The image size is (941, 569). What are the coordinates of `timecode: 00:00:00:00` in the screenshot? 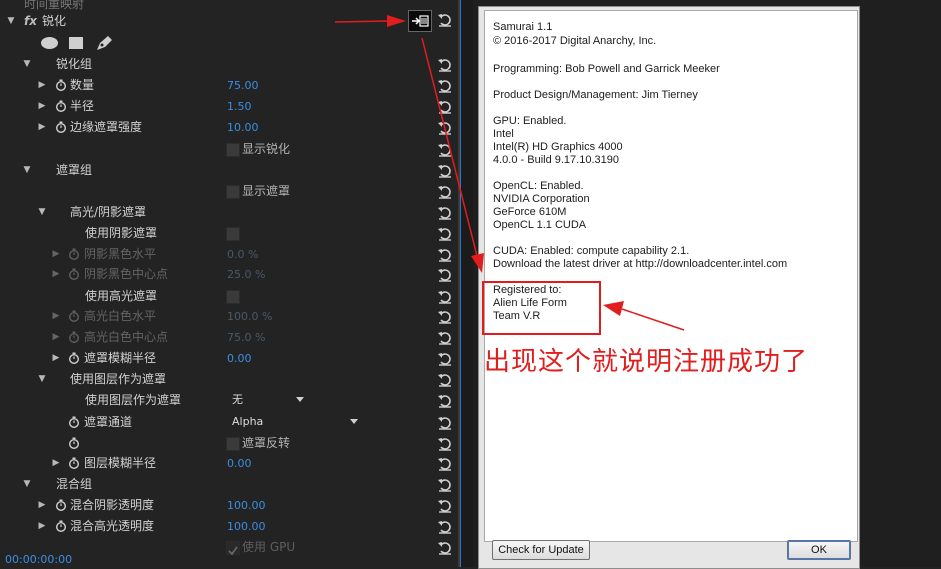 It's located at (38, 559).